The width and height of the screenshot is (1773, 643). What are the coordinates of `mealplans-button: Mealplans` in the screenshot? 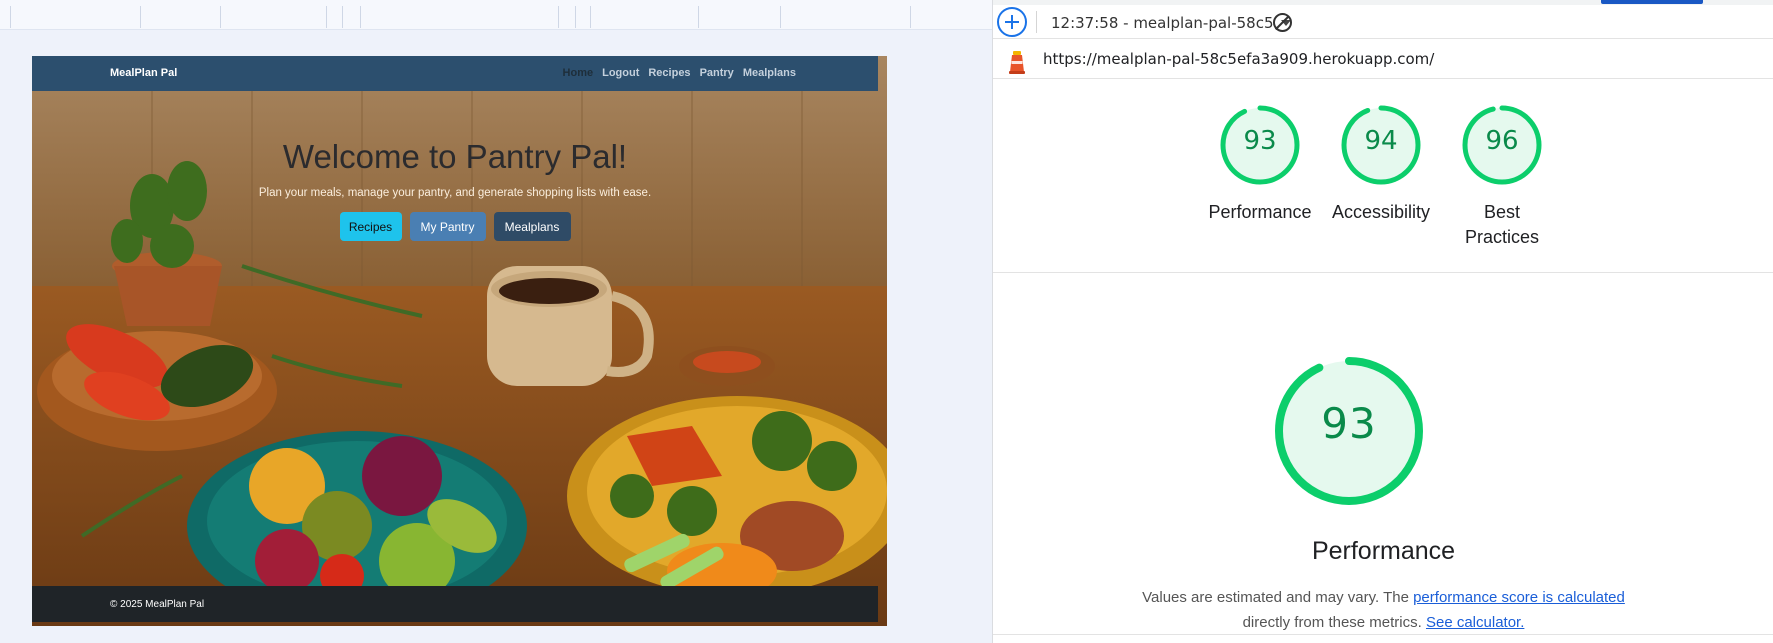 It's located at (532, 226).